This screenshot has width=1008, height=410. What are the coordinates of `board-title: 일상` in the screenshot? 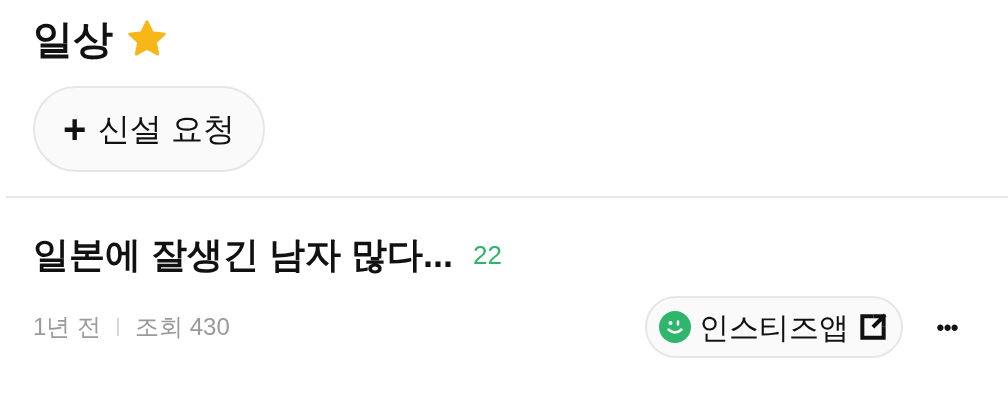 It's located at (73, 39).